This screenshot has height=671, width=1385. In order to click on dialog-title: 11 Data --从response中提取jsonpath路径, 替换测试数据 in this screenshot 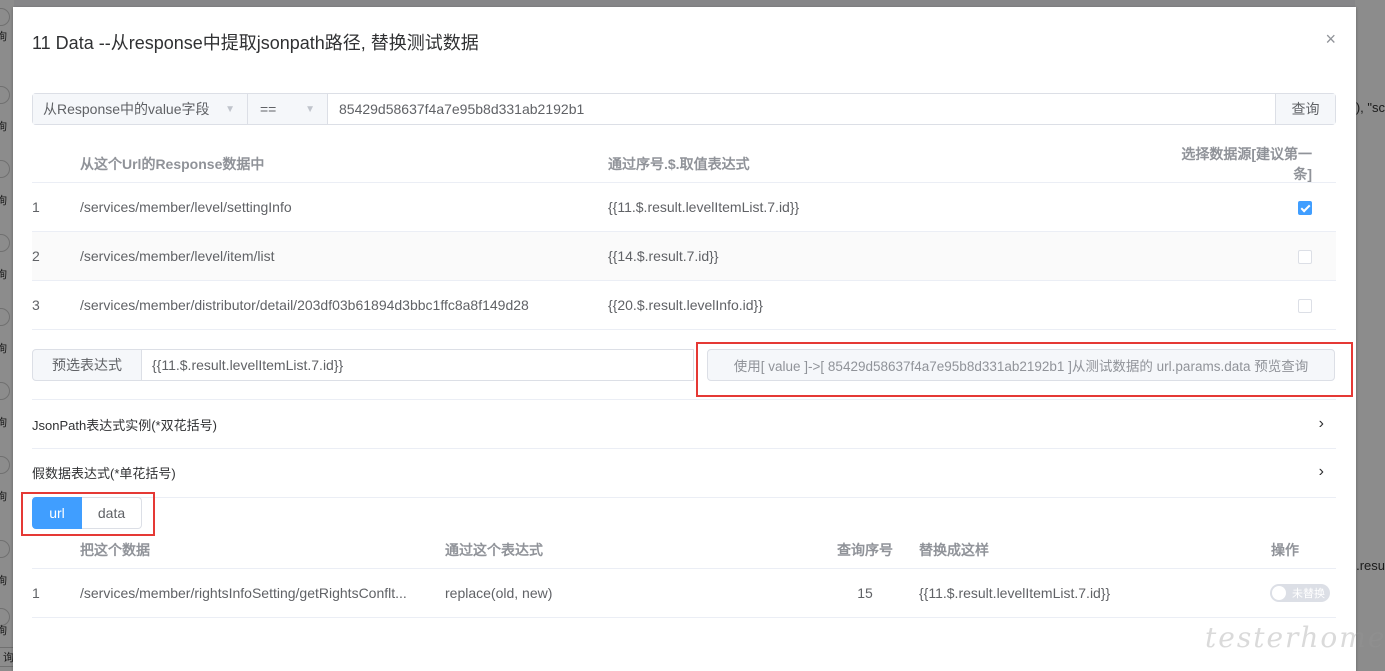, I will do `click(255, 43)`.